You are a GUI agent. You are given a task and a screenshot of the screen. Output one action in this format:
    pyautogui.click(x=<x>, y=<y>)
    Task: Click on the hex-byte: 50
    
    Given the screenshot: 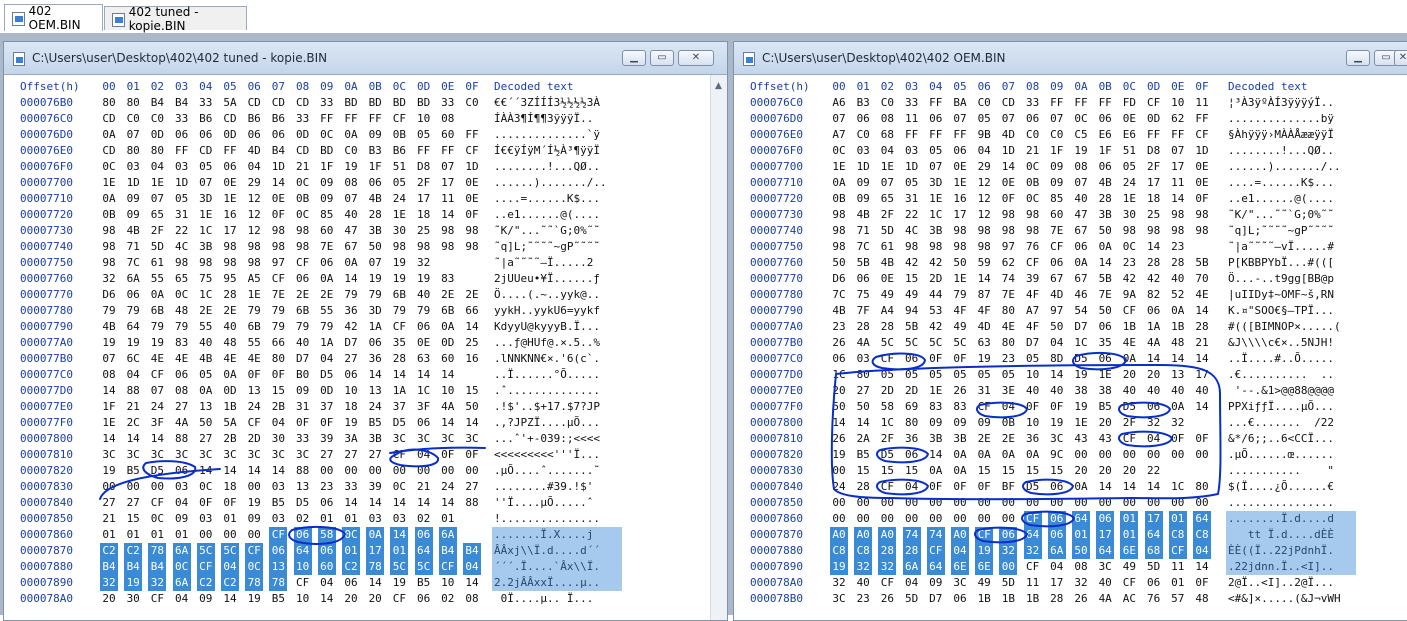 What is the action you would take?
    pyautogui.click(x=839, y=407)
    